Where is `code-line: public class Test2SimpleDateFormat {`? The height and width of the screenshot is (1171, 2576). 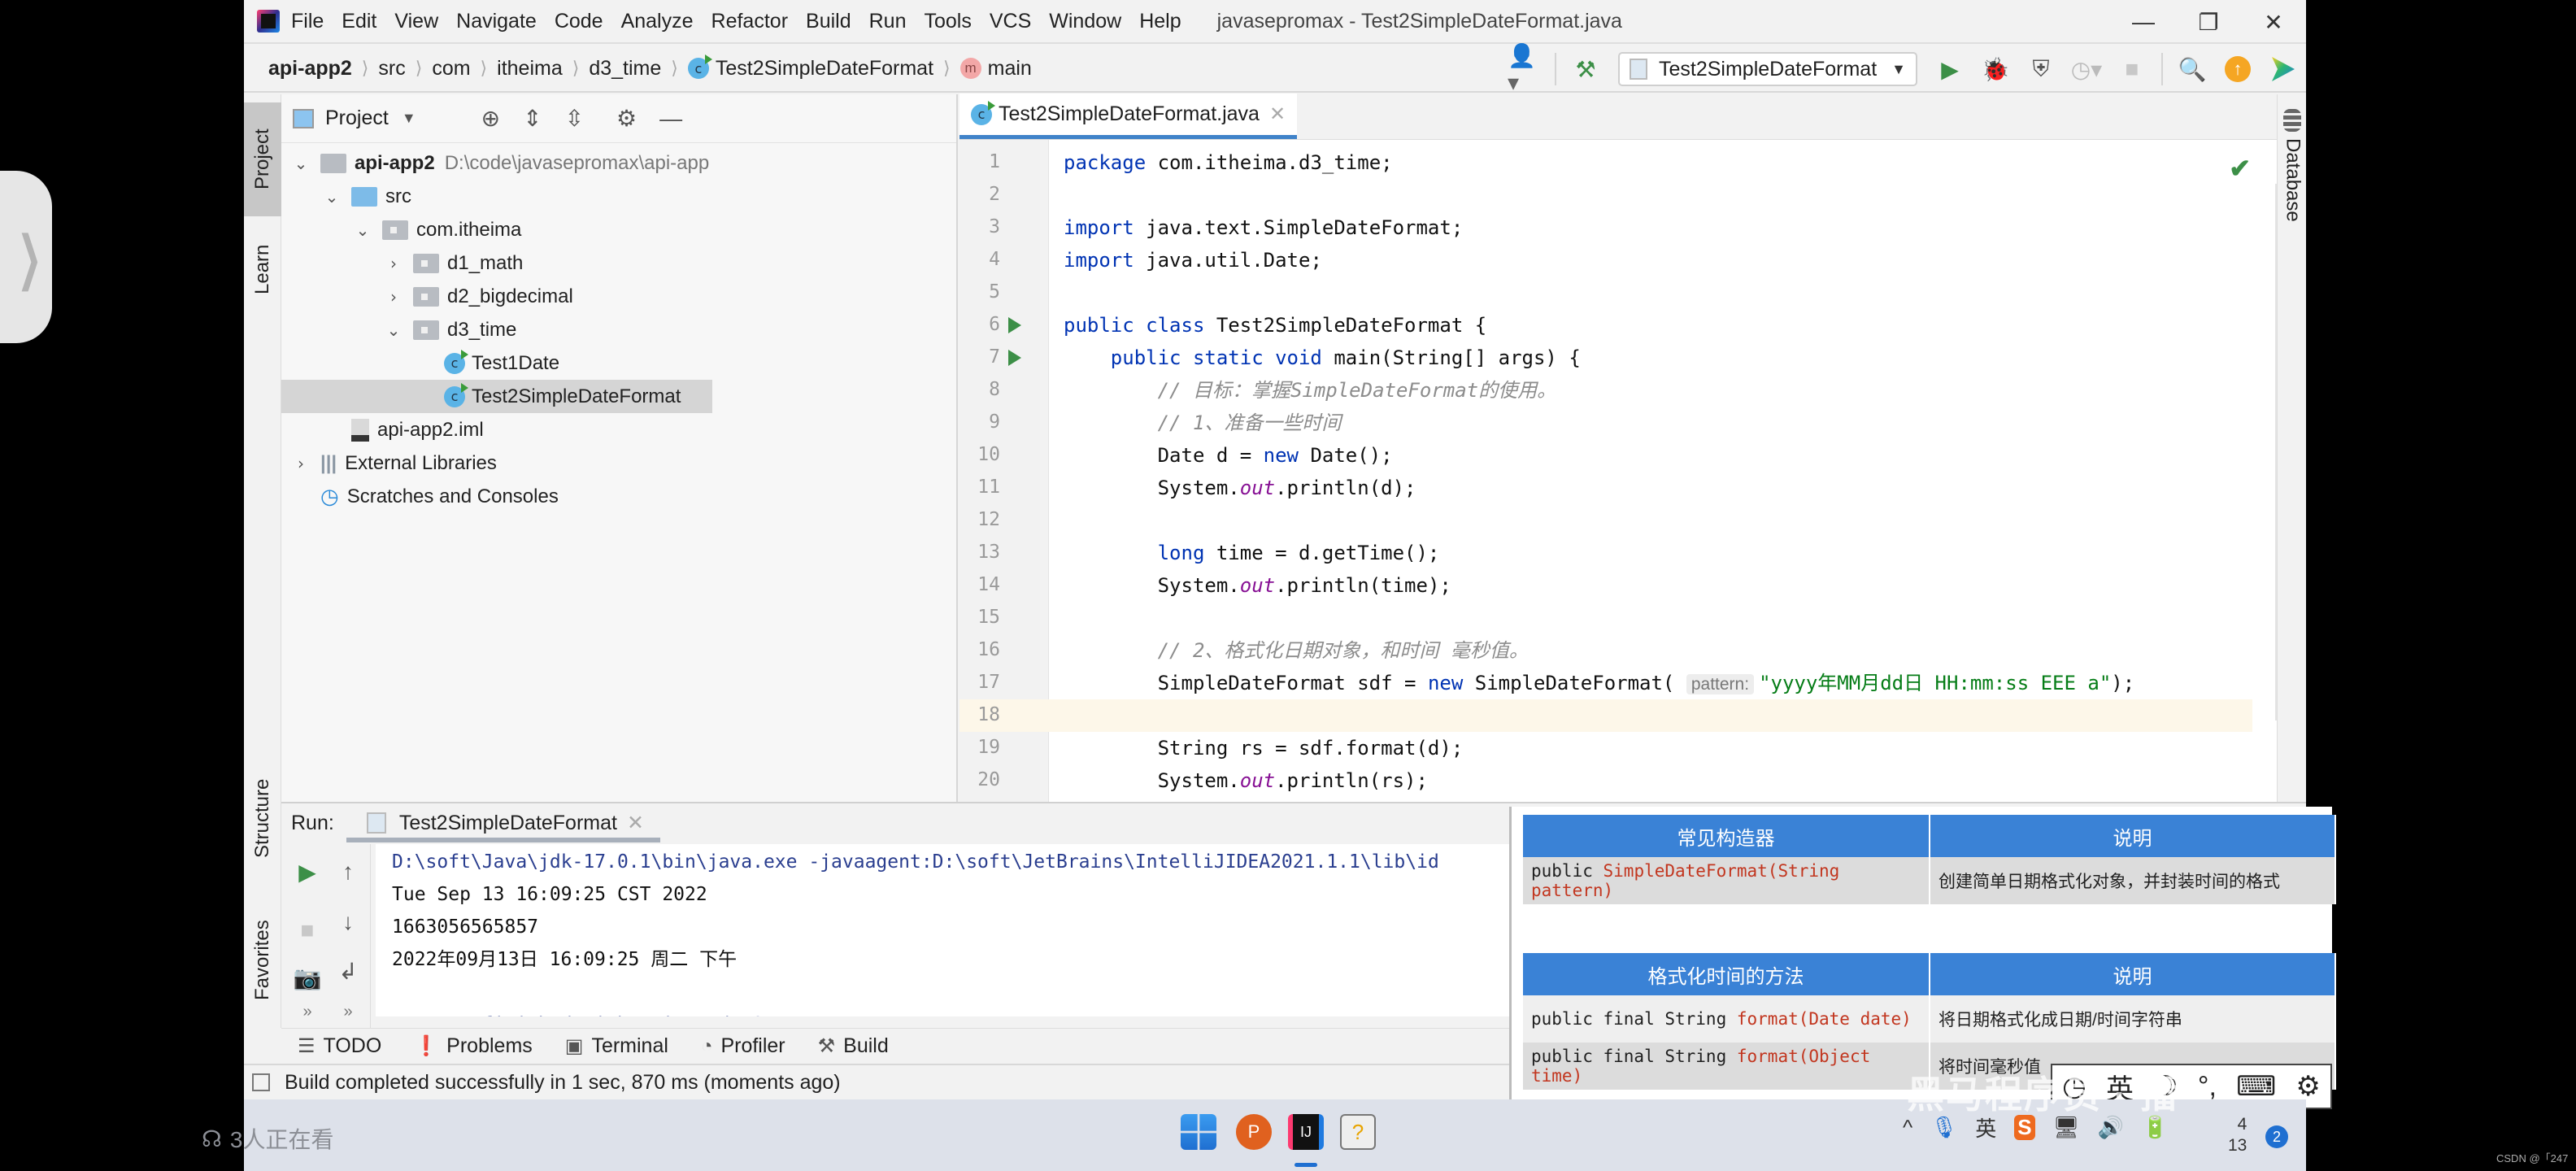
code-line: public class Test2SimpleDateFormat { is located at coordinates (1651, 325).